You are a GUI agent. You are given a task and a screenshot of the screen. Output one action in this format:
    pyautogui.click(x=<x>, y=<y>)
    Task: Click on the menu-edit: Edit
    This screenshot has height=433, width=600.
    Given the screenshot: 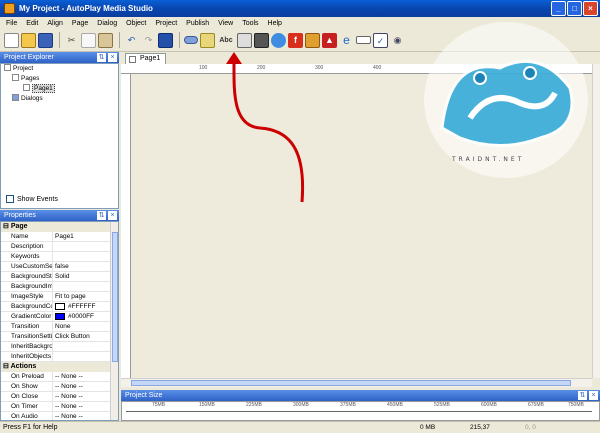 What is the action you would take?
    pyautogui.click(x=32, y=23)
    